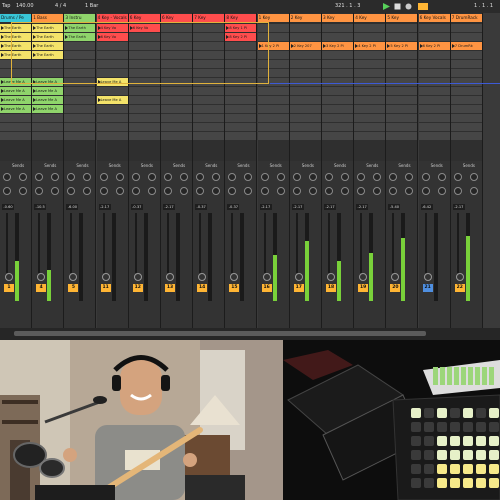  I want to click on track-header: 3 Key, so click(337, 18).